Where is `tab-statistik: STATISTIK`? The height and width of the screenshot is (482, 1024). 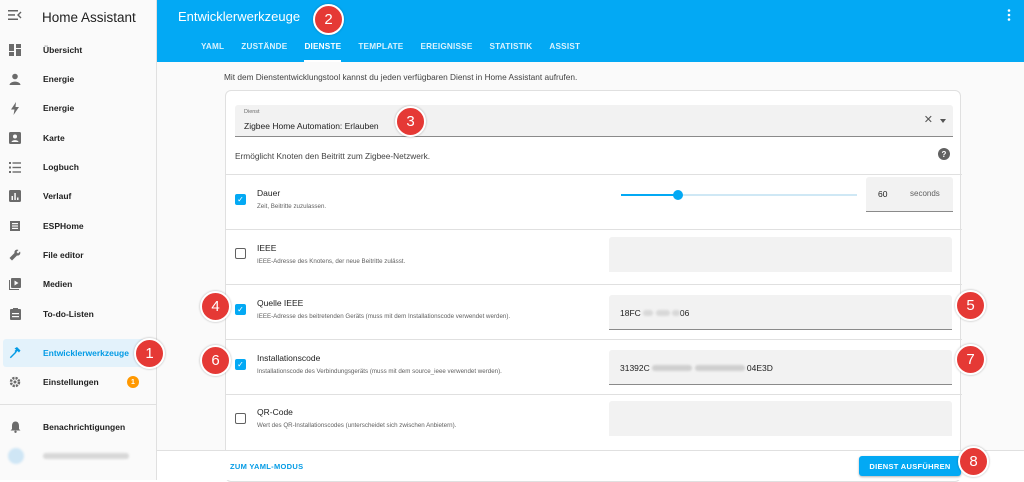
tab-statistik: STATISTIK is located at coordinates (511, 52).